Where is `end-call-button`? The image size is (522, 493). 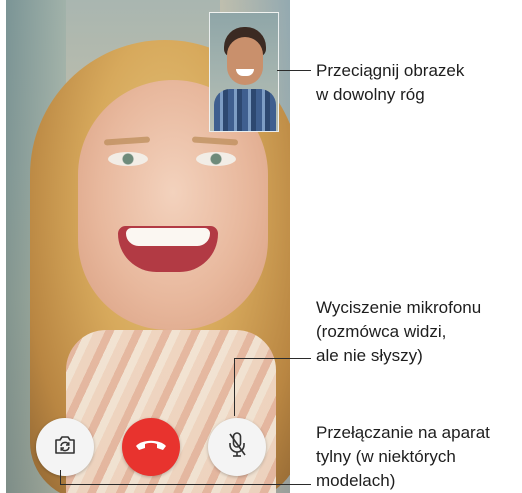
end-call-button is located at coordinates (151, 447).